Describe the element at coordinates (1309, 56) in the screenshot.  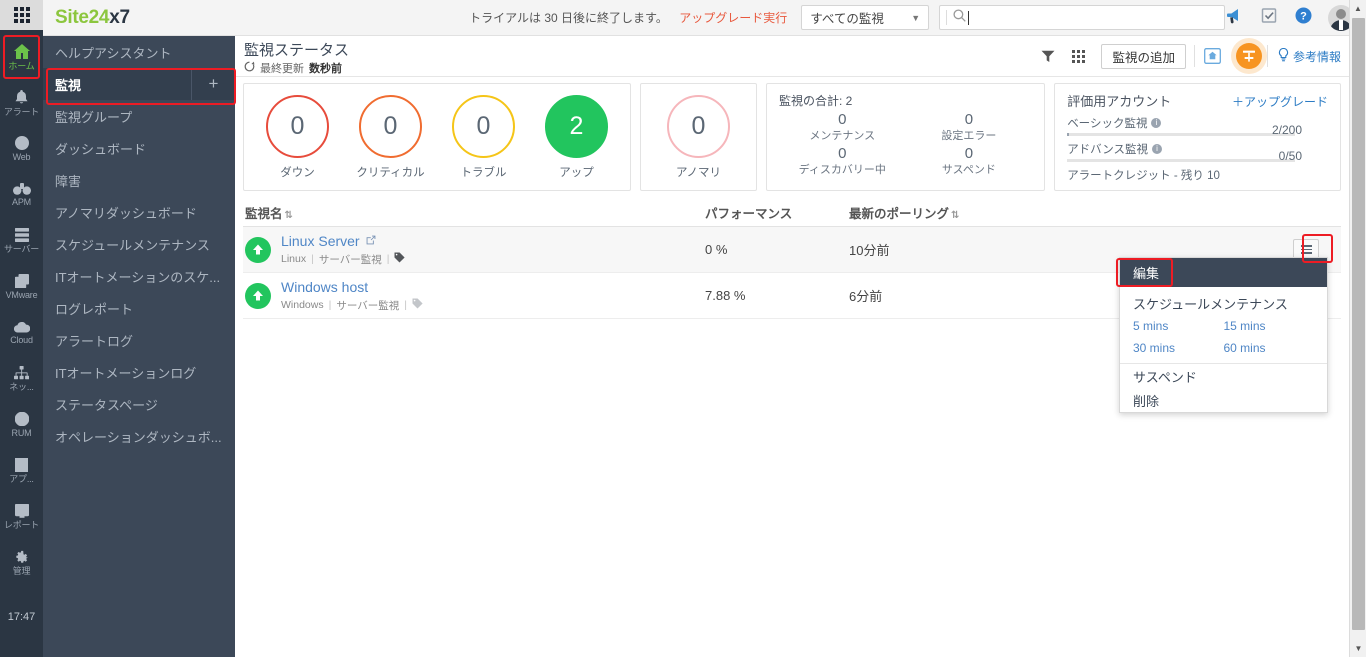
I see `reference-info-link: 参考情報` at that location.